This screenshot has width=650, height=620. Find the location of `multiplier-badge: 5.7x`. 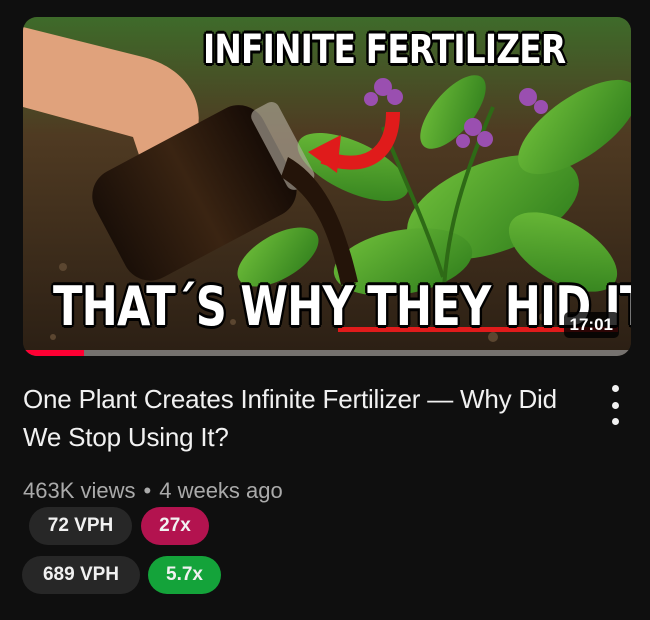

multiplier-badge: 5.7x is located at coordinates (184, 575).